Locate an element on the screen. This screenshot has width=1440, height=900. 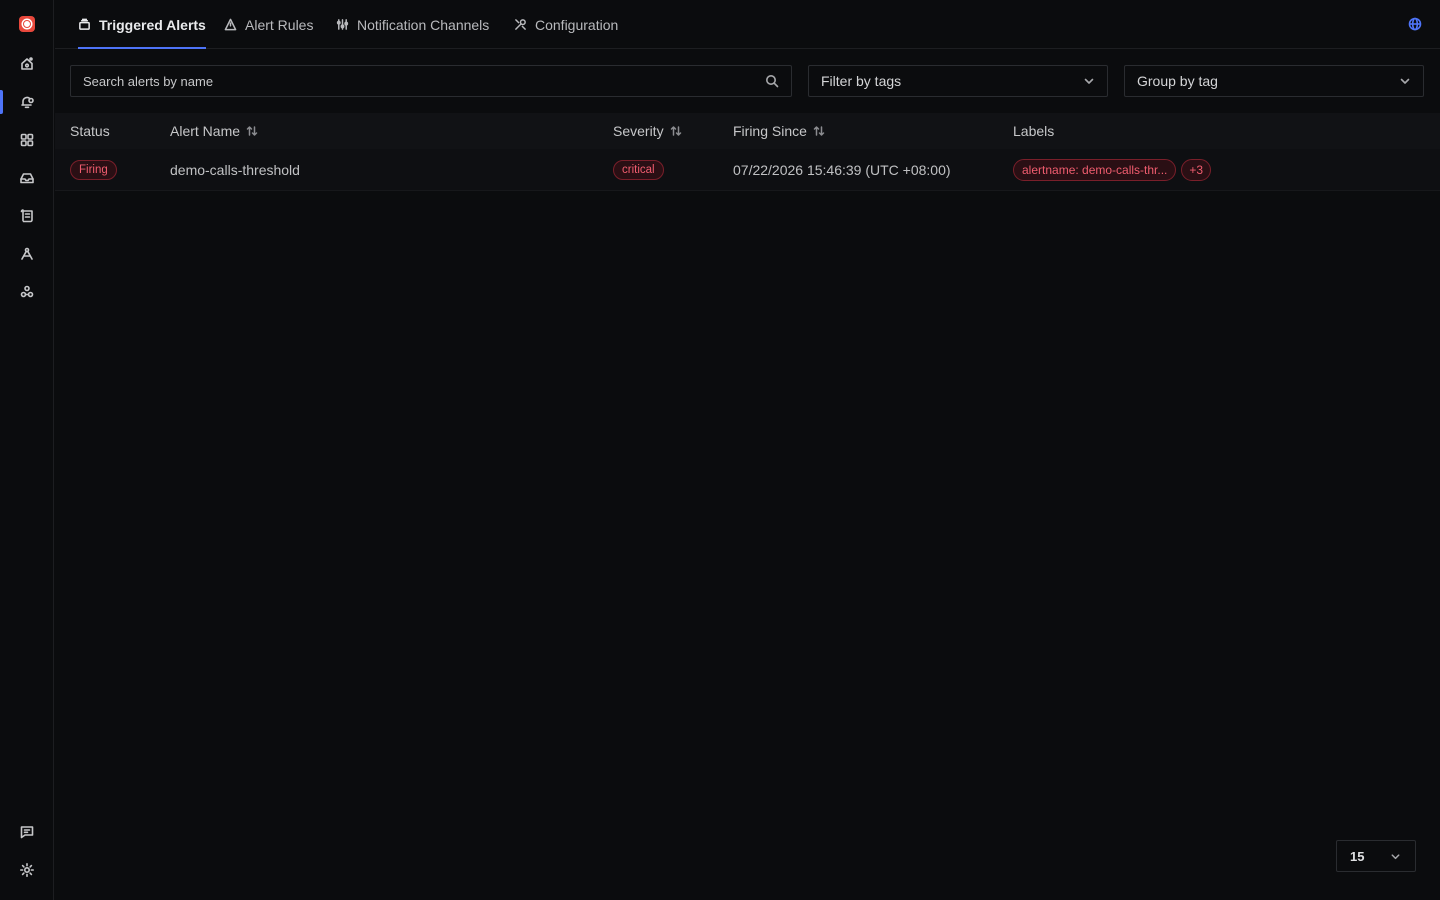
tab-label: Notification Channels is located at coordinates (423, 24).